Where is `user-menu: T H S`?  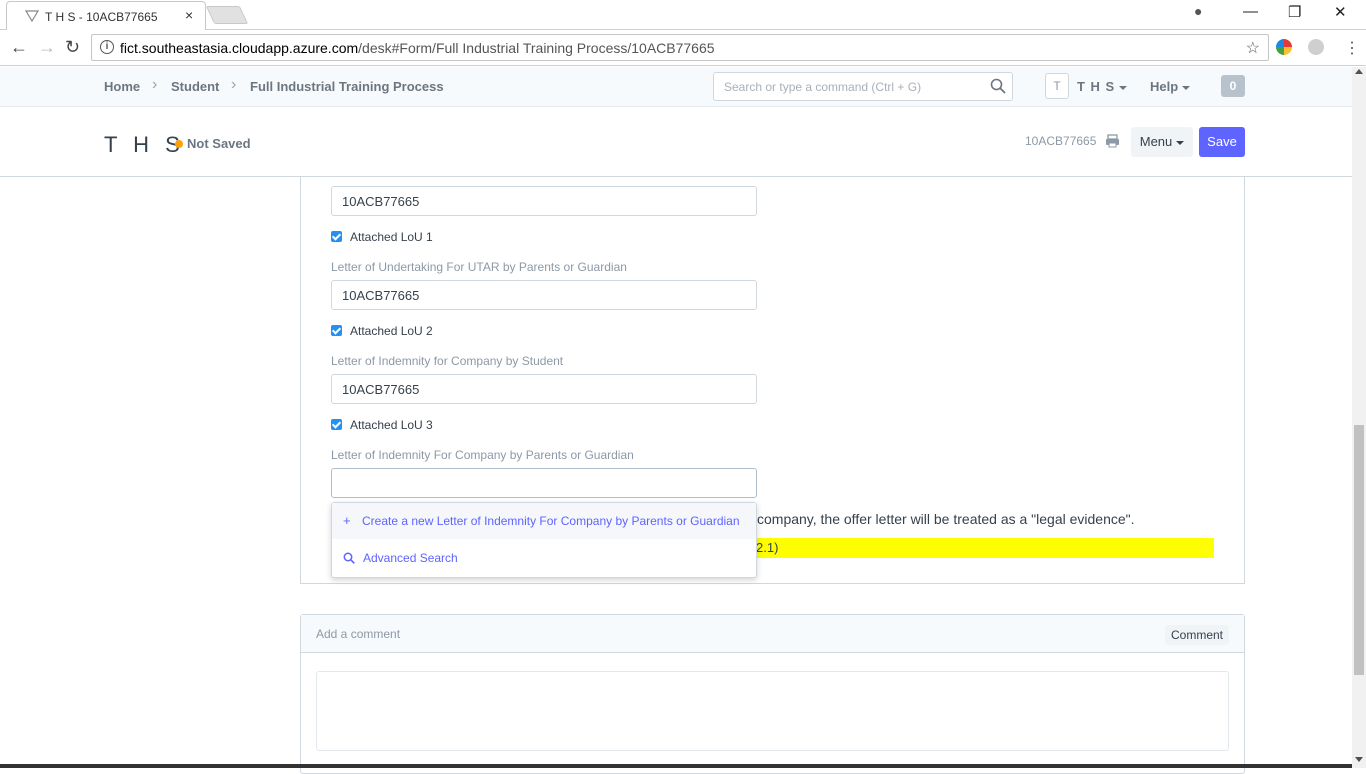 user-menu: T H S is located at coordinates (1102, 86).